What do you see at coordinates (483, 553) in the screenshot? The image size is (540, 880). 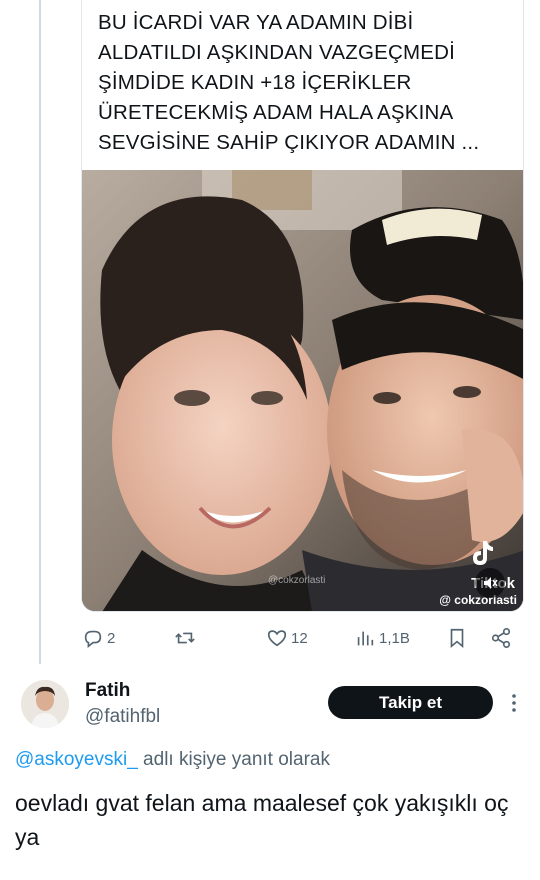 I see `tiktok-logo-icon` at bounding box center [483, 553].